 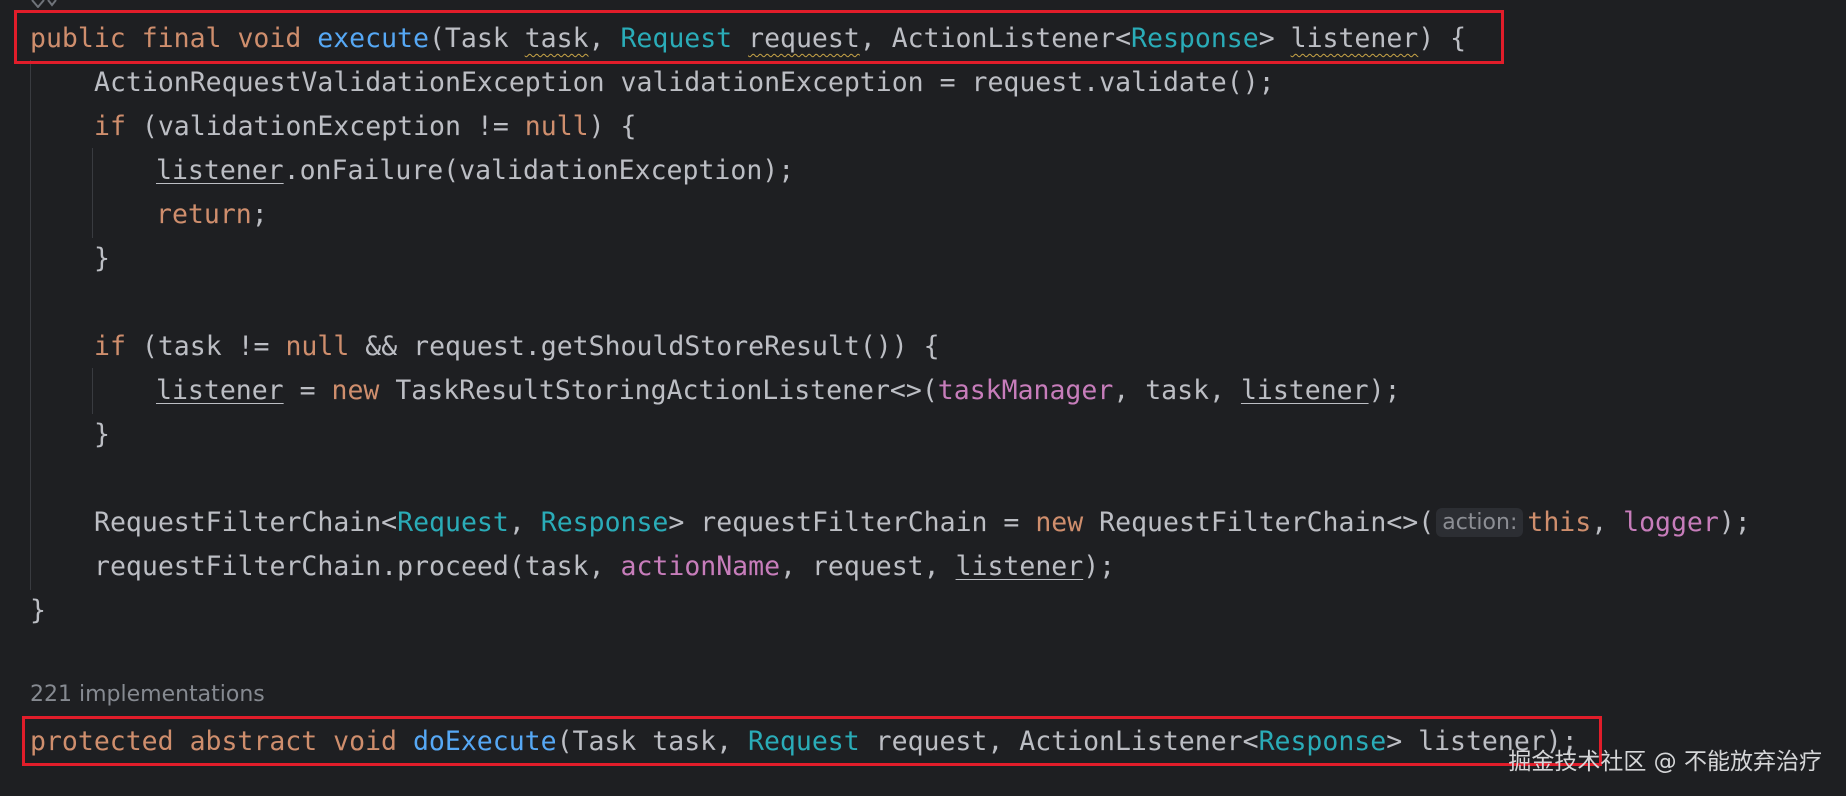 What do you see at coordinates (812, 741) in the screenshot?
I see `highlight-box-do-execute` at bounding box center [812, 741].